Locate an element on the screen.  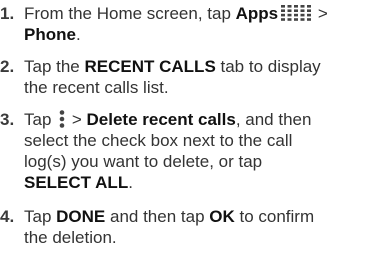
recent-calls-label: RECENT CALLS is located at coordinates (150, 66).